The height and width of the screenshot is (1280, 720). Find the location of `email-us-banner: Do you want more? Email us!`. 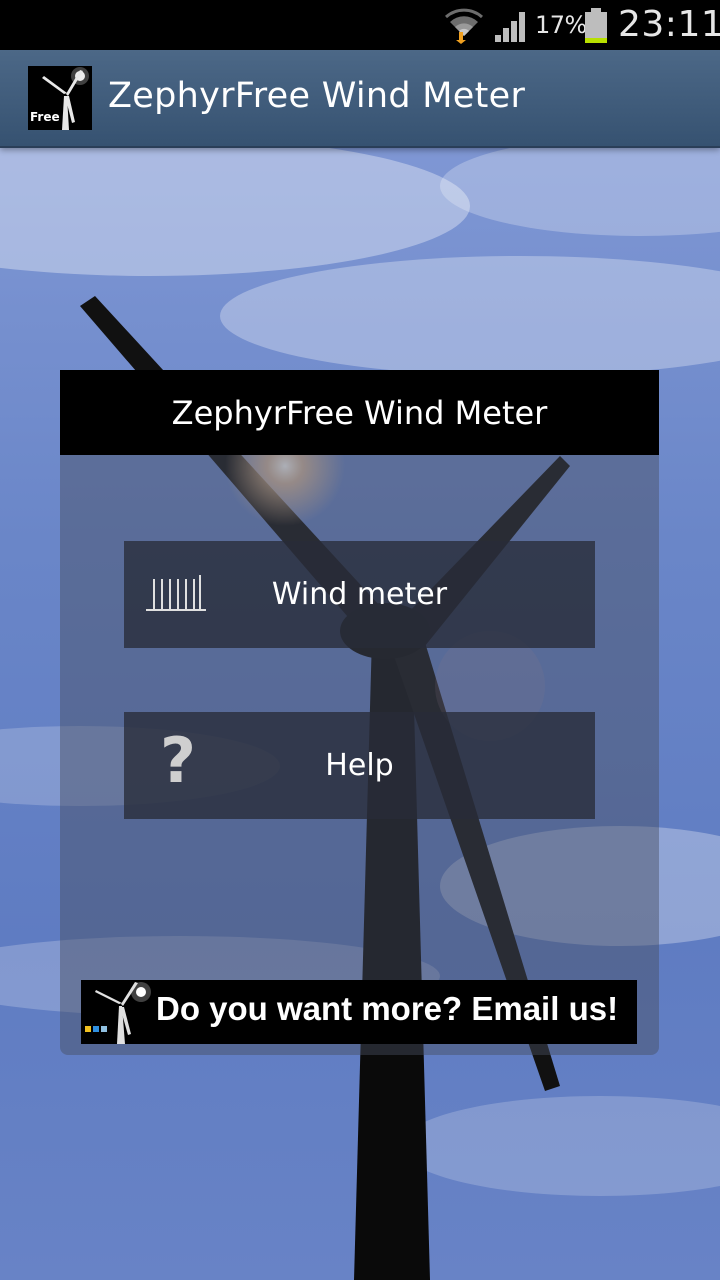

email-us-banner: Do you want more? Email us! is located at coordinates (359, 1012).